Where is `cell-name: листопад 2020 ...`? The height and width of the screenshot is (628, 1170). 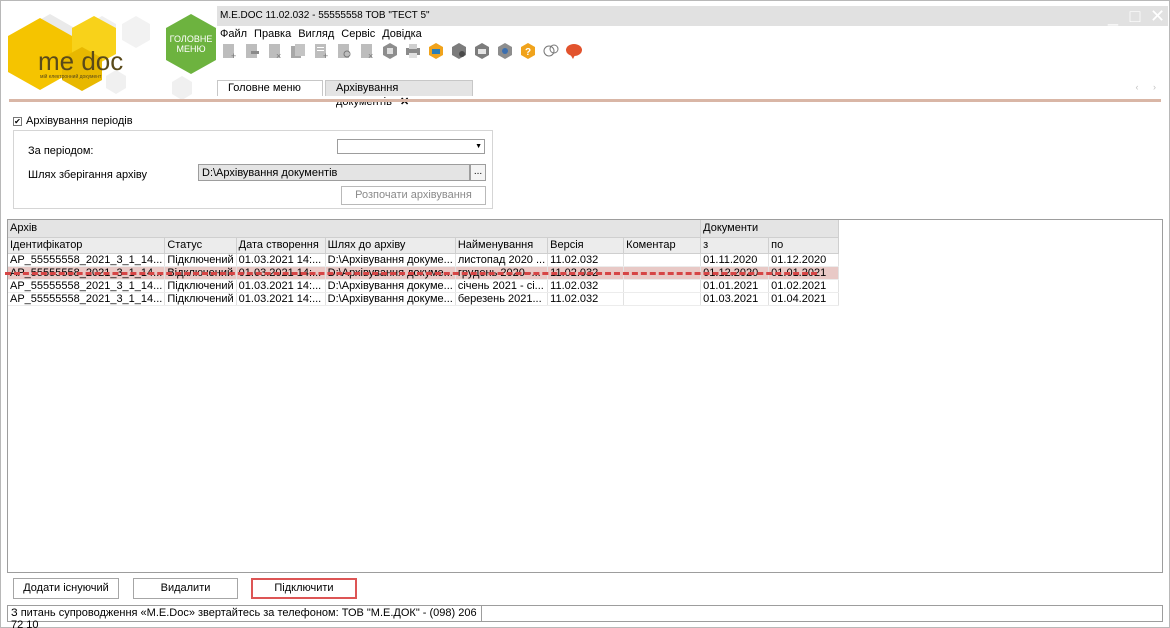 cell-name: листопад 2020 ... is located at coordinates (502, 260).